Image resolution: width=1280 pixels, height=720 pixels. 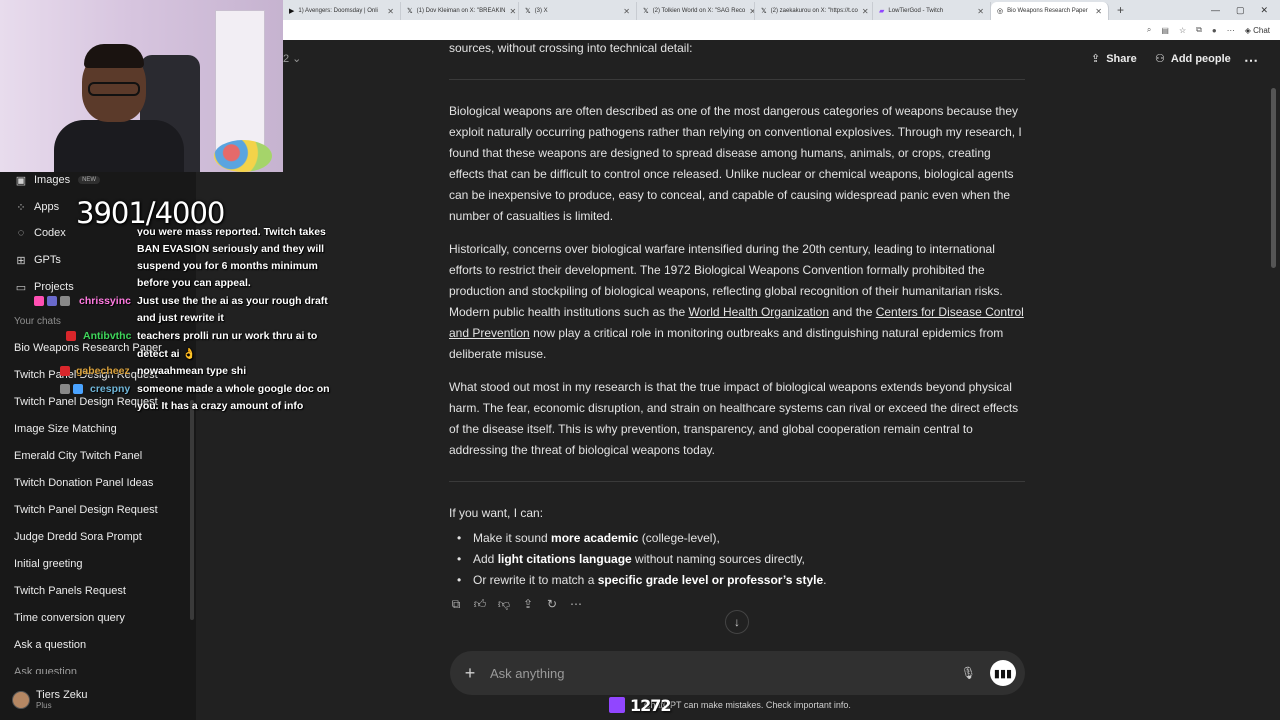 What do you see at coordinates (758, 312) in the screenshot?
I see `who-link: World Health Organization` at bounding box center [758, 312].